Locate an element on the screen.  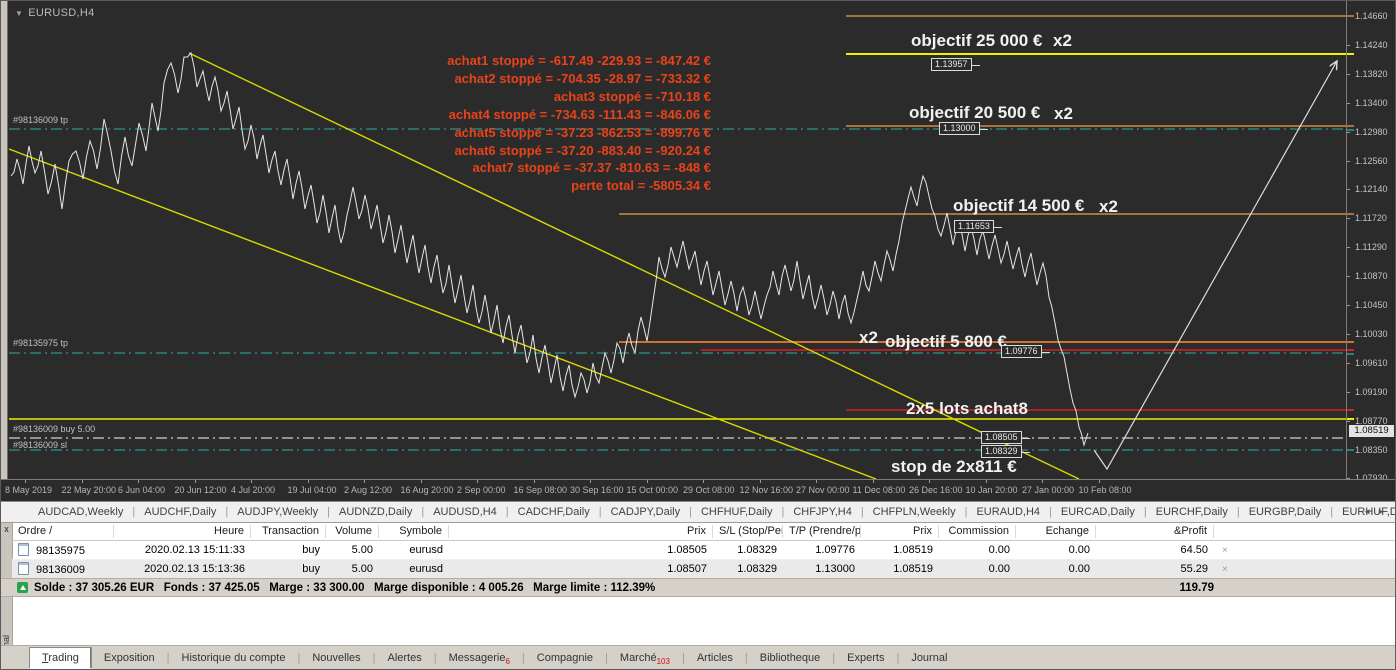
floating-profit-total: 119.79 is located at coordinates (1196, 588).